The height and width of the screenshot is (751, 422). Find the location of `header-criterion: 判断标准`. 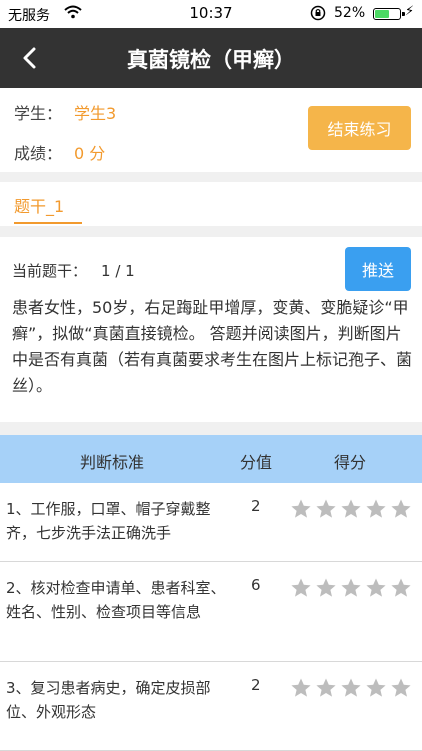

header-criterion: 判断标准 is located at coordinates (112, 462).